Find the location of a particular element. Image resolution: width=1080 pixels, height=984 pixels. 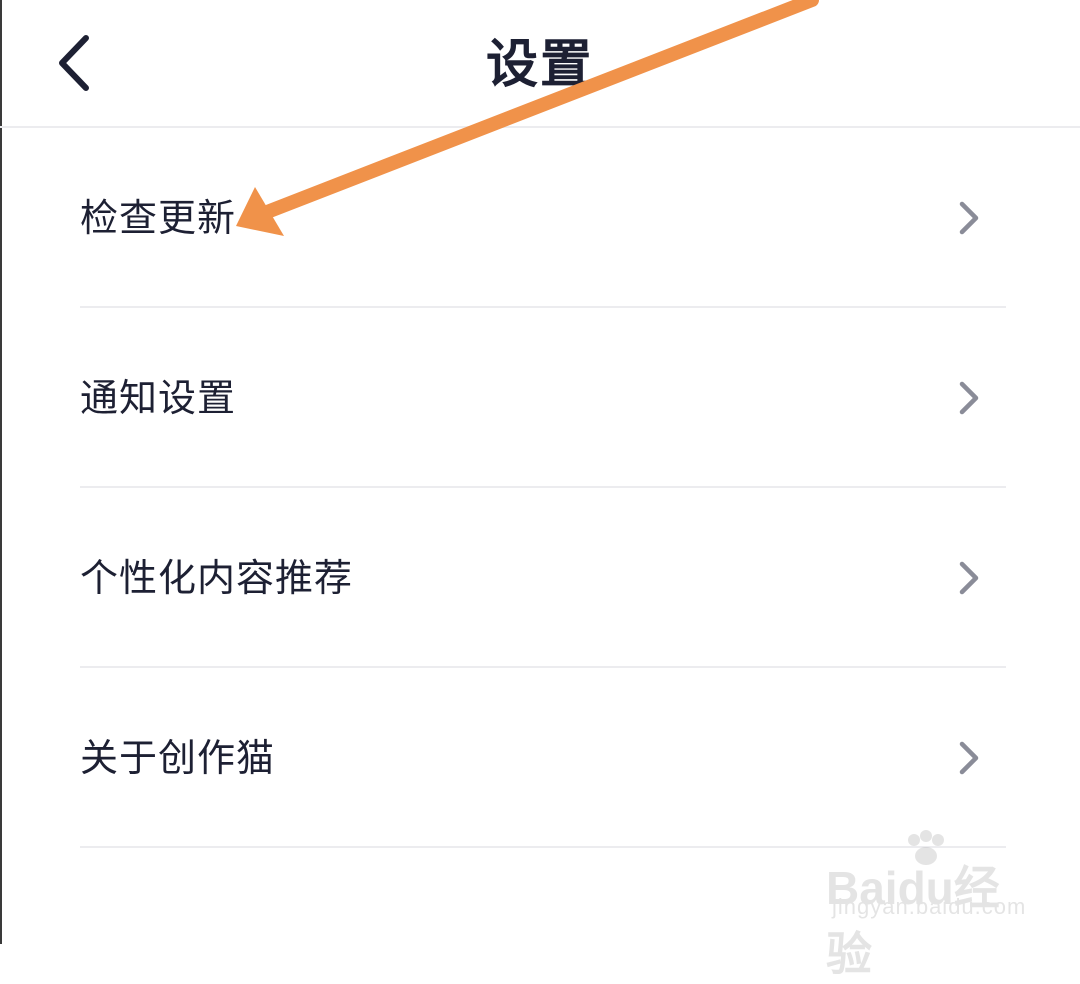

baidu-jingyan-watermark: Baidu经验 jingyan.baidu.com is located at coordinates (931, 904).